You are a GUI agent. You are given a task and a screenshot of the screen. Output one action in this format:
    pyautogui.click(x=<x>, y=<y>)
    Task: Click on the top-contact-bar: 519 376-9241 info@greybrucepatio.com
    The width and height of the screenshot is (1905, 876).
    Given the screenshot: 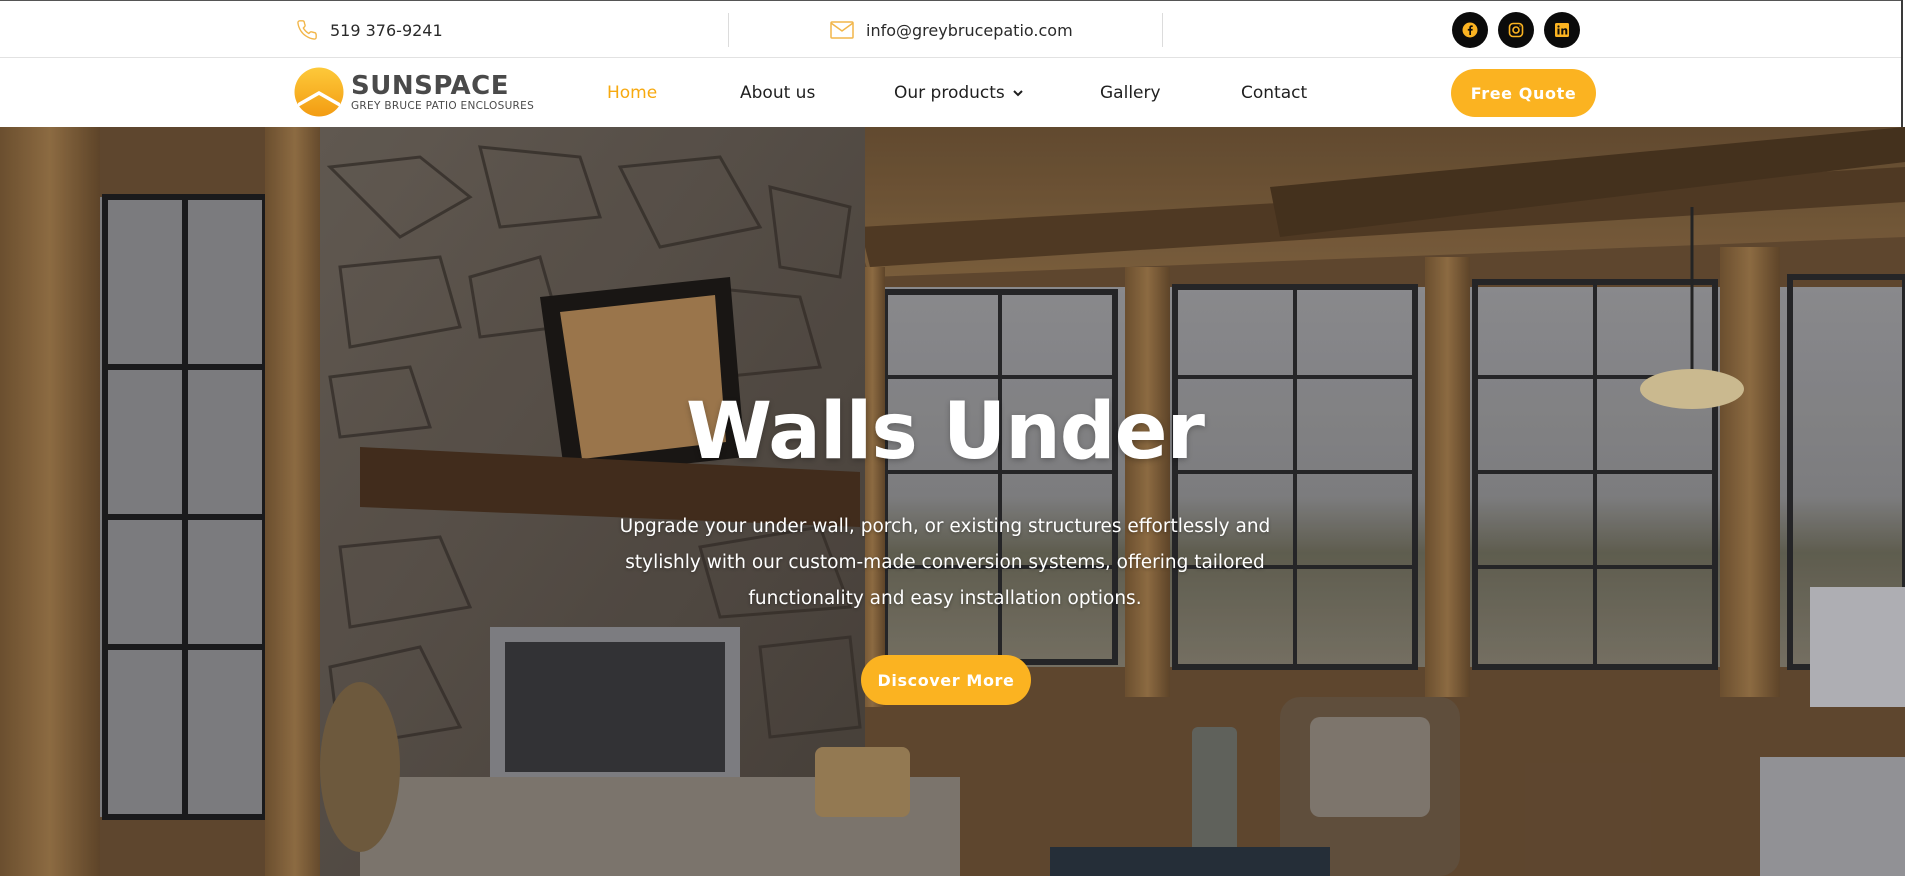 What is the action you would take?
    pyautogui.click(x=952, y=29)
    